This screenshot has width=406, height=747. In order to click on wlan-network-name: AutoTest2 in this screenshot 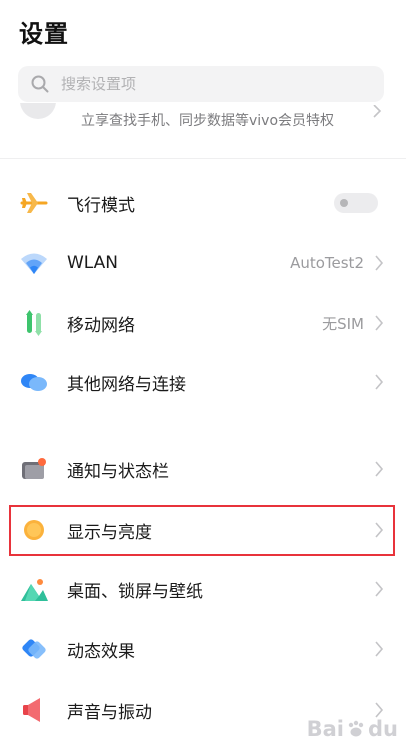, I will do `click(327, 263)`.